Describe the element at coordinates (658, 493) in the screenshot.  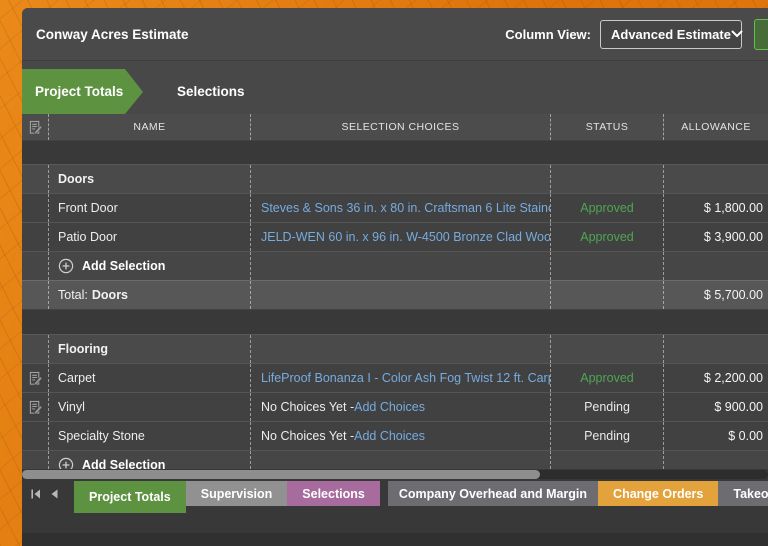
I see `sheet-tab-change-orders: Change Orders` at that location.